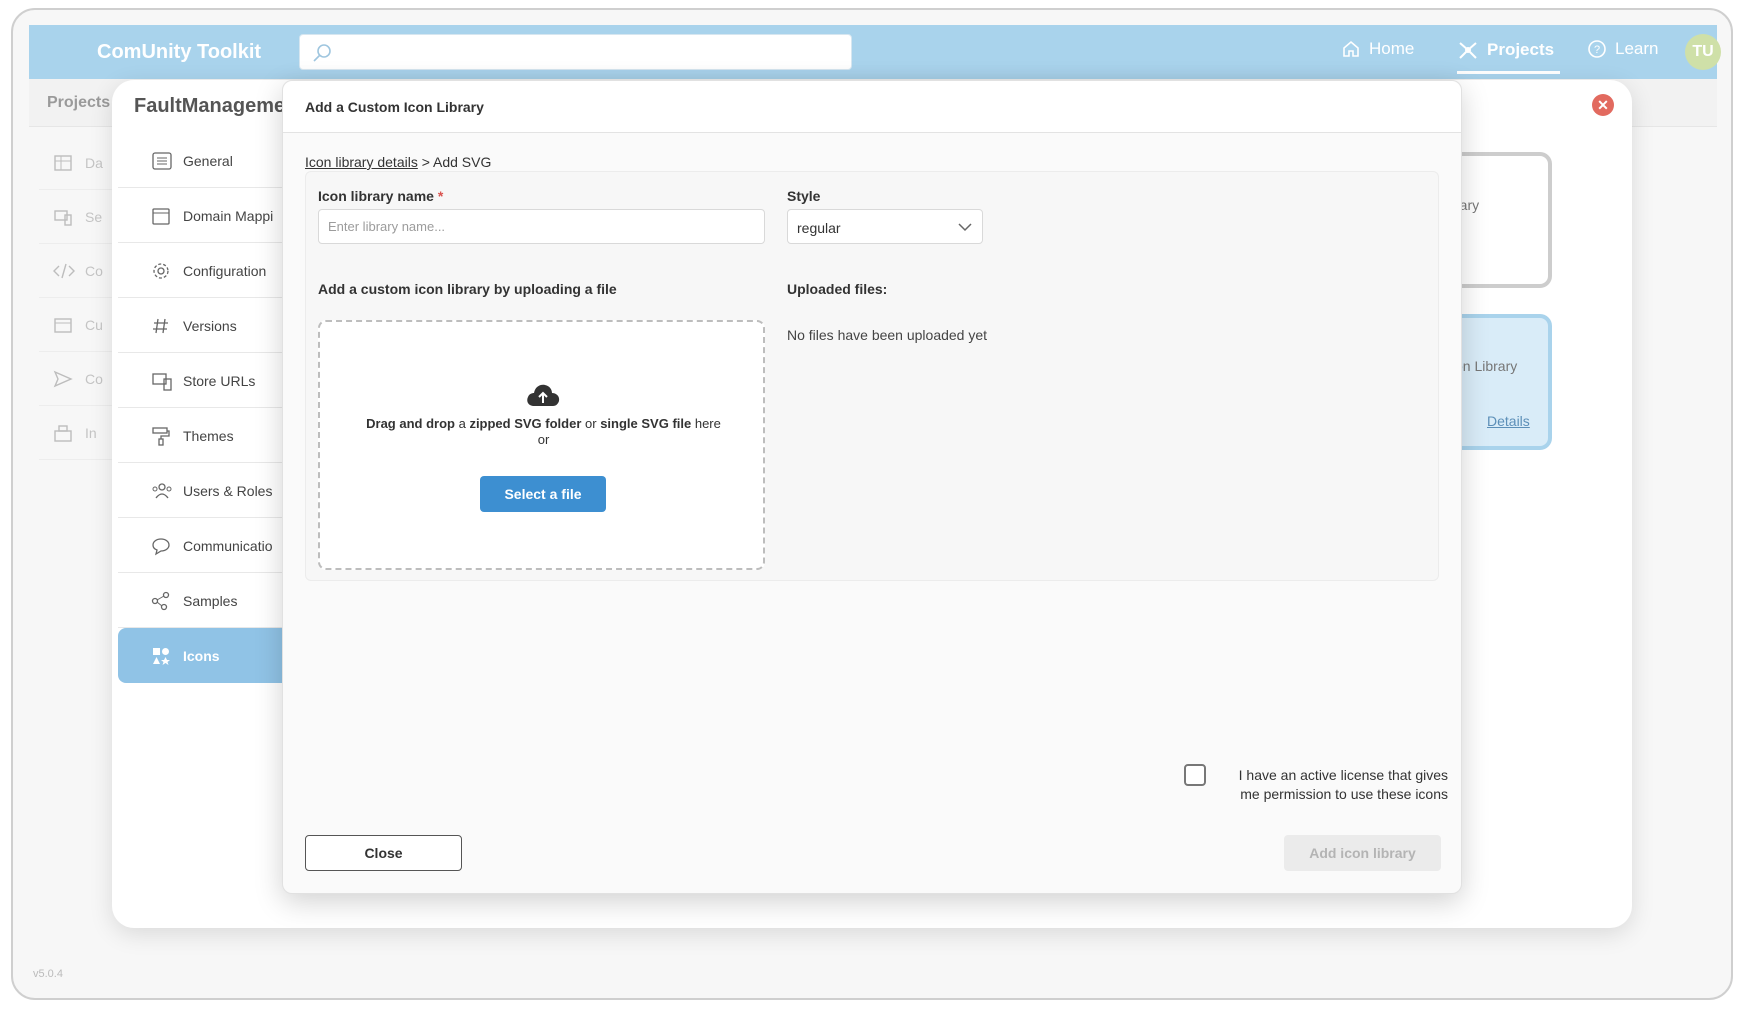 The width and height of the screenshot is (1744, 1016). Describe the element at coordinates (456, 162) in the screenshot. I see `breadcrumb-current: > Add SVG` at that location.